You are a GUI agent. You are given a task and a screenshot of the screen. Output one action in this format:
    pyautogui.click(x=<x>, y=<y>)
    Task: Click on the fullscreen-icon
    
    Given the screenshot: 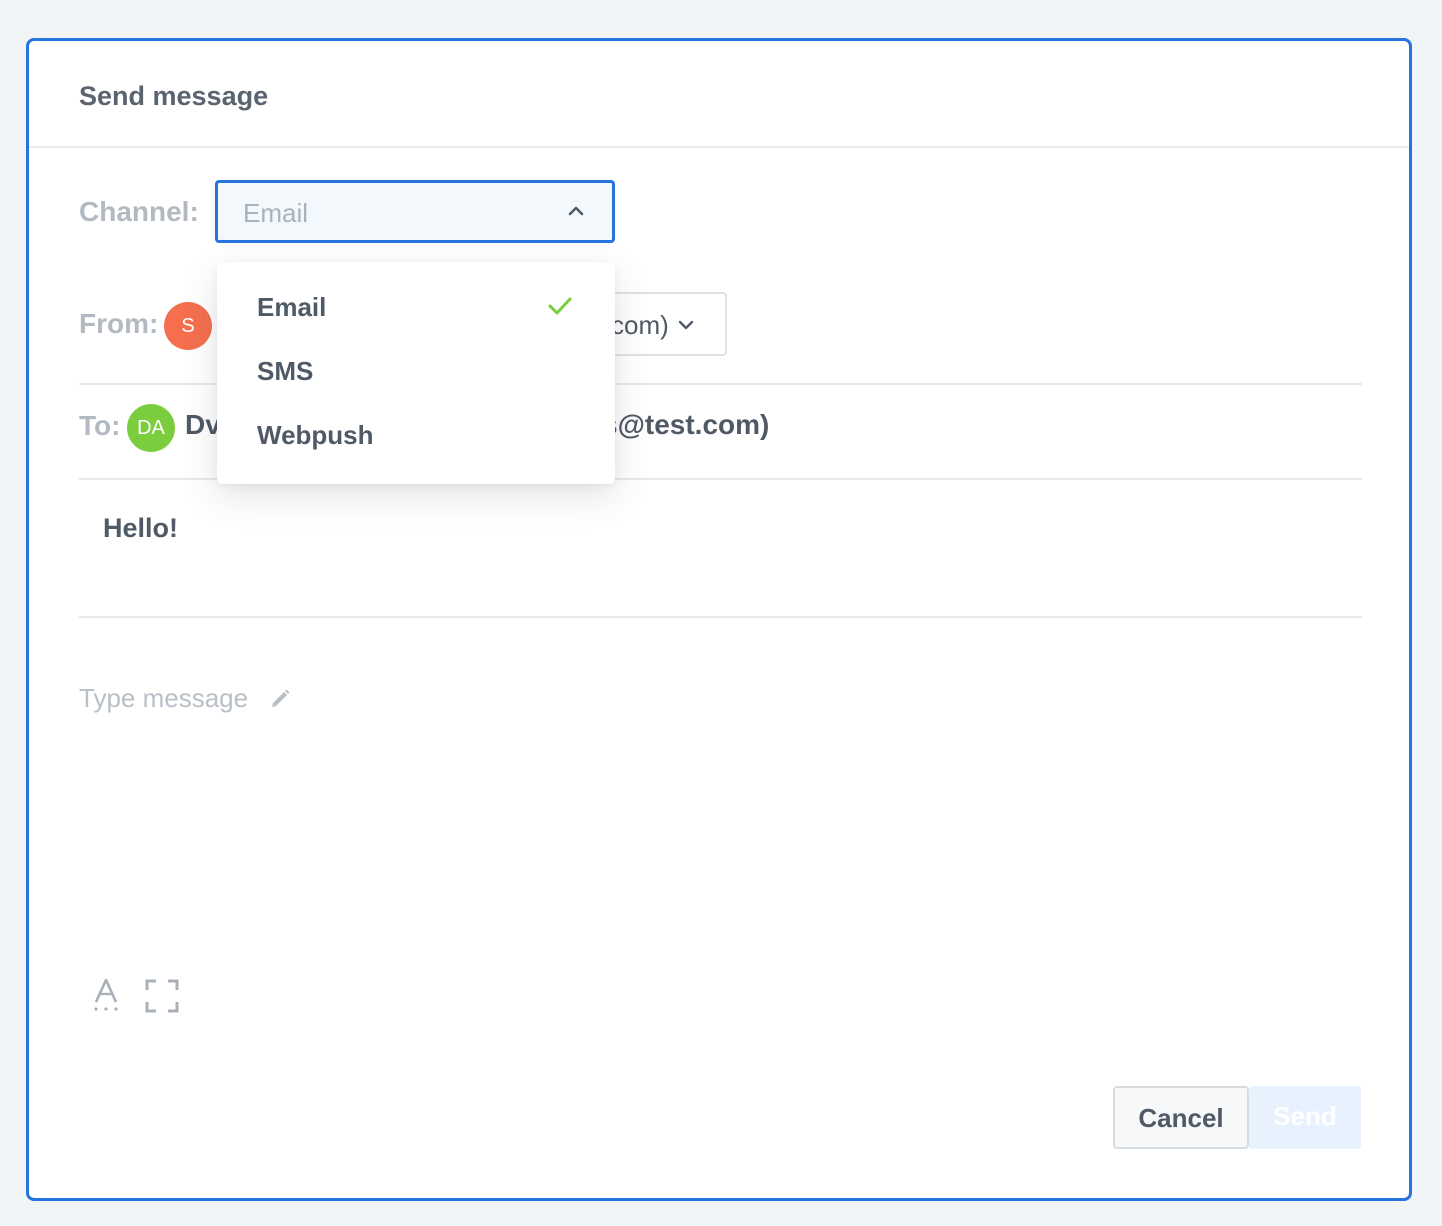 What is the action you would take?
    pyautogui.click(x=162, y=996)
    